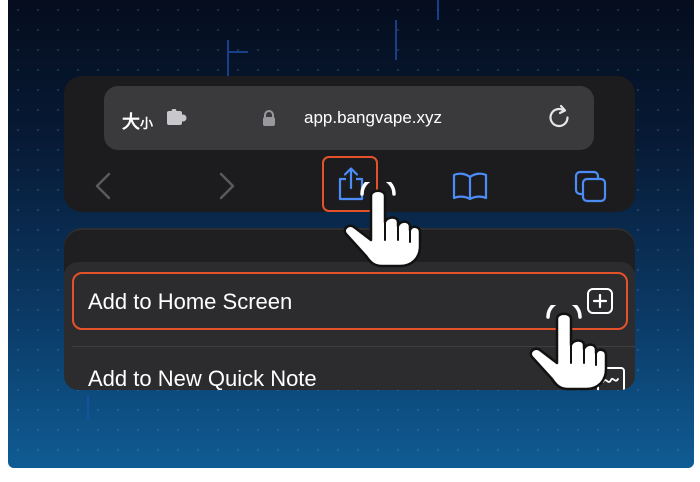  I want to click on text-size-label-small: 小, so click(147, 124).